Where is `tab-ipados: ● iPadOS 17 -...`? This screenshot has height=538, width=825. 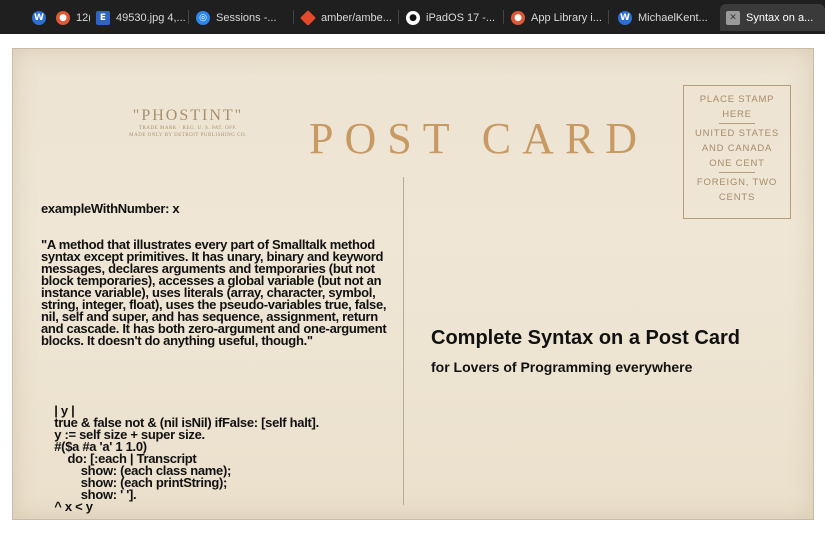
tab-ipados: ● iPadOS 17 -... is located at coordinates (450, 17).